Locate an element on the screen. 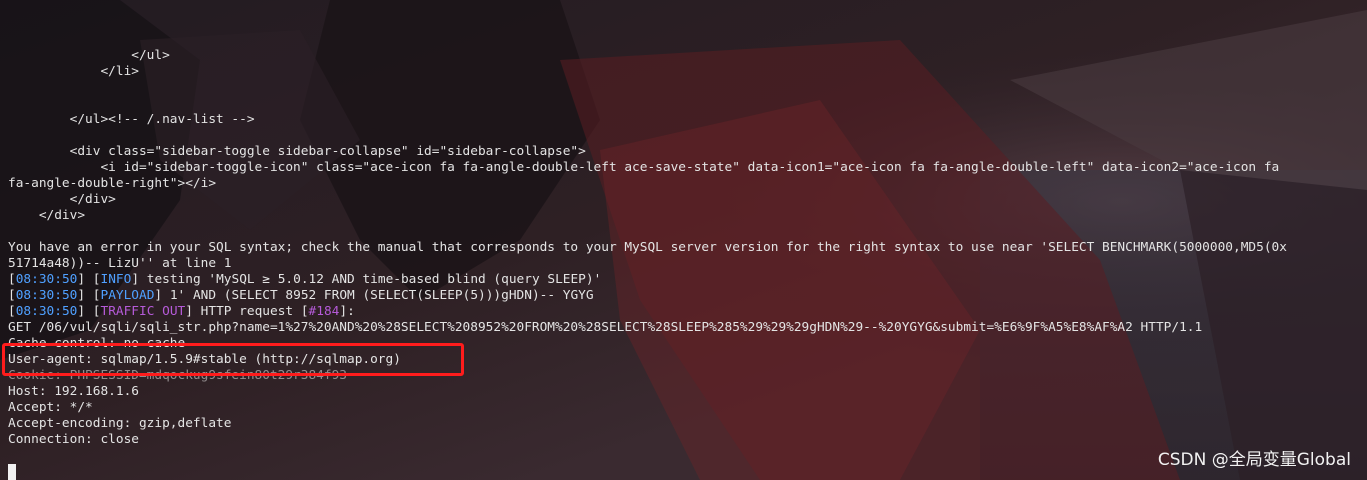 Image resolution: width=1367 pixels, height=480 pixels. terminal-line: </li> is located at coordinates (73, 71).